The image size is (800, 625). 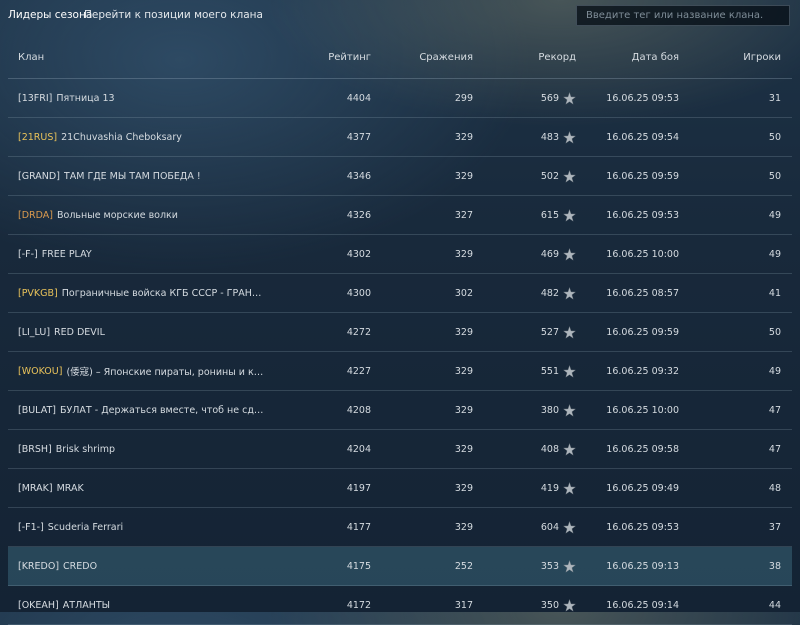 What do you see at coordinates (34, 332) in the screenshot?
I see `clan-tag: [LI_LU]` at bounding box center [34, 332].